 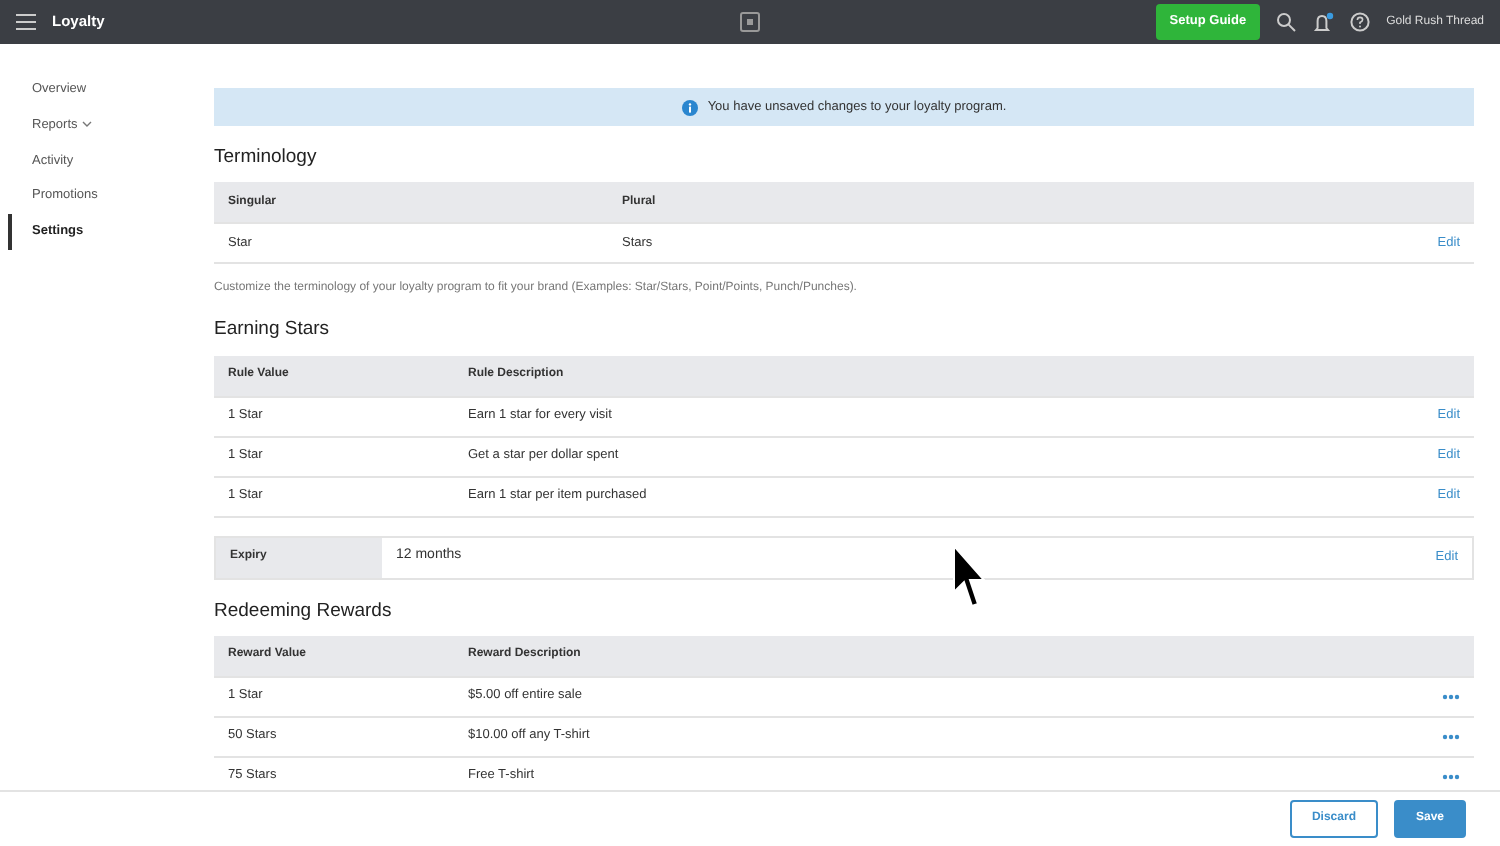 What do you see at coordinates (266, 158) in the screenshot?
I see `section-heading: Terminology` at bounding box center [266, 158].